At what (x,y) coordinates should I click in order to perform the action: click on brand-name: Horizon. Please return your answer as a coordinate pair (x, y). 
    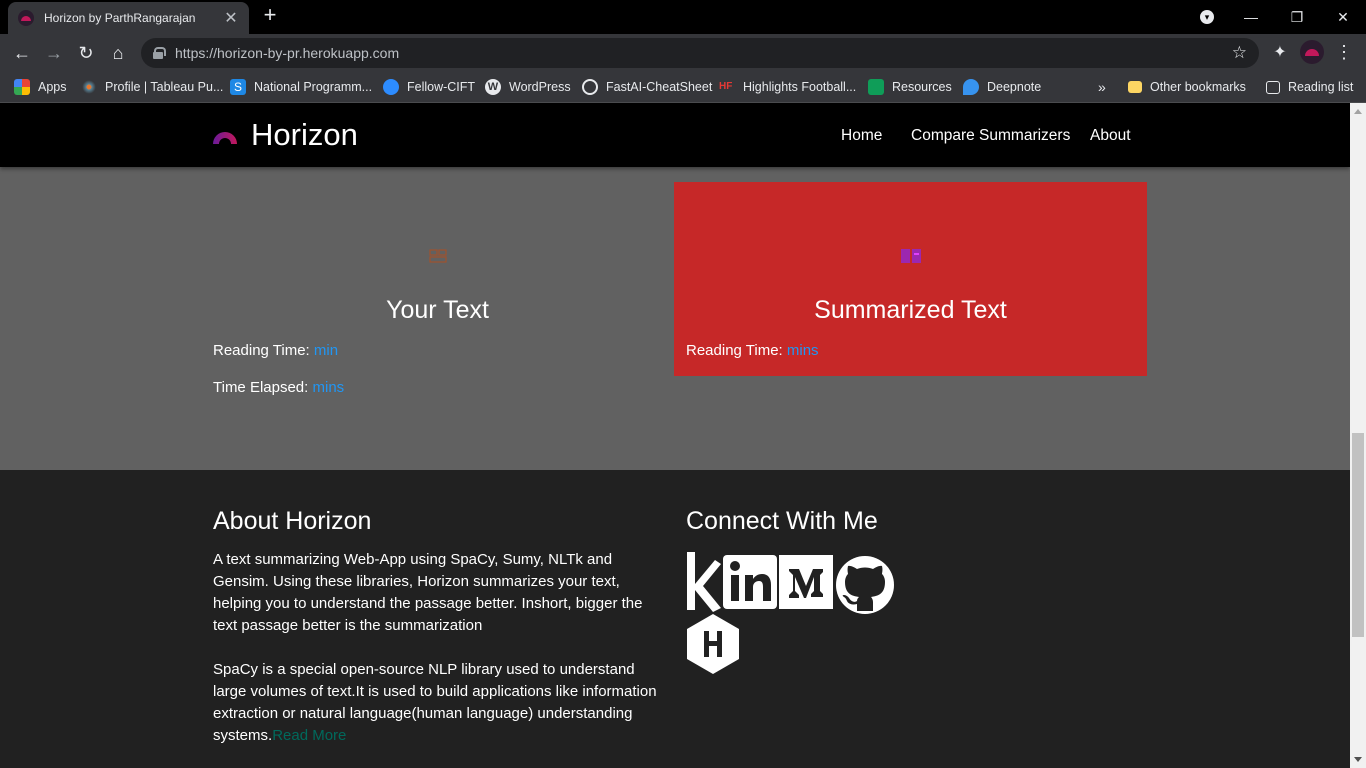
    Looking at the image, I should click on (304, 134).